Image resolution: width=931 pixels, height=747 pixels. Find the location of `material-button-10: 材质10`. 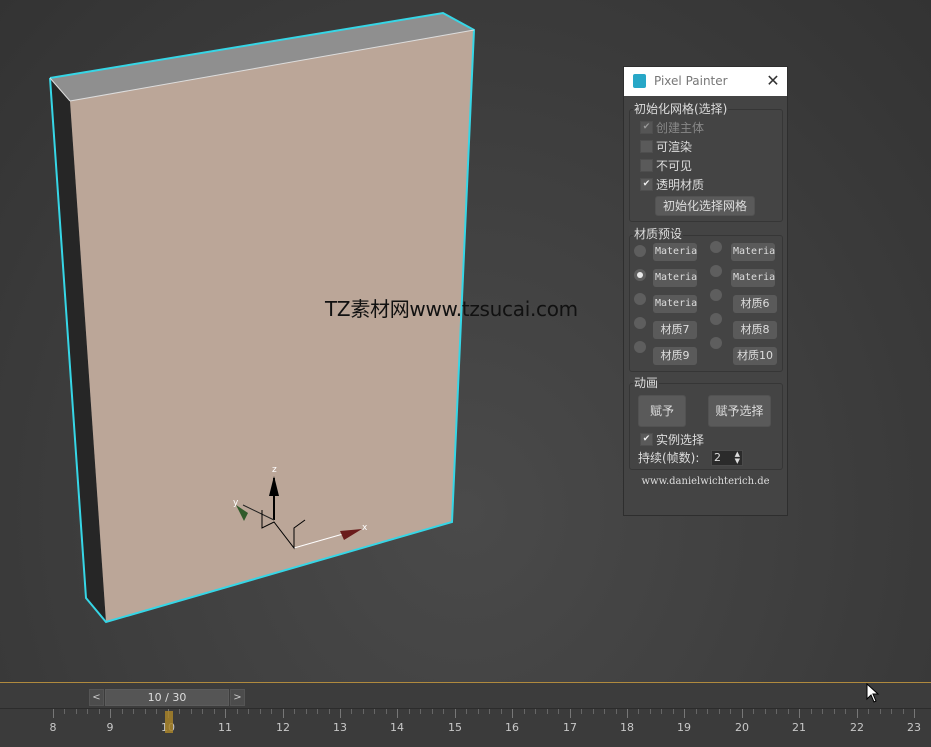

material-button-10: 材质10 is located at coordinates (755, 356).